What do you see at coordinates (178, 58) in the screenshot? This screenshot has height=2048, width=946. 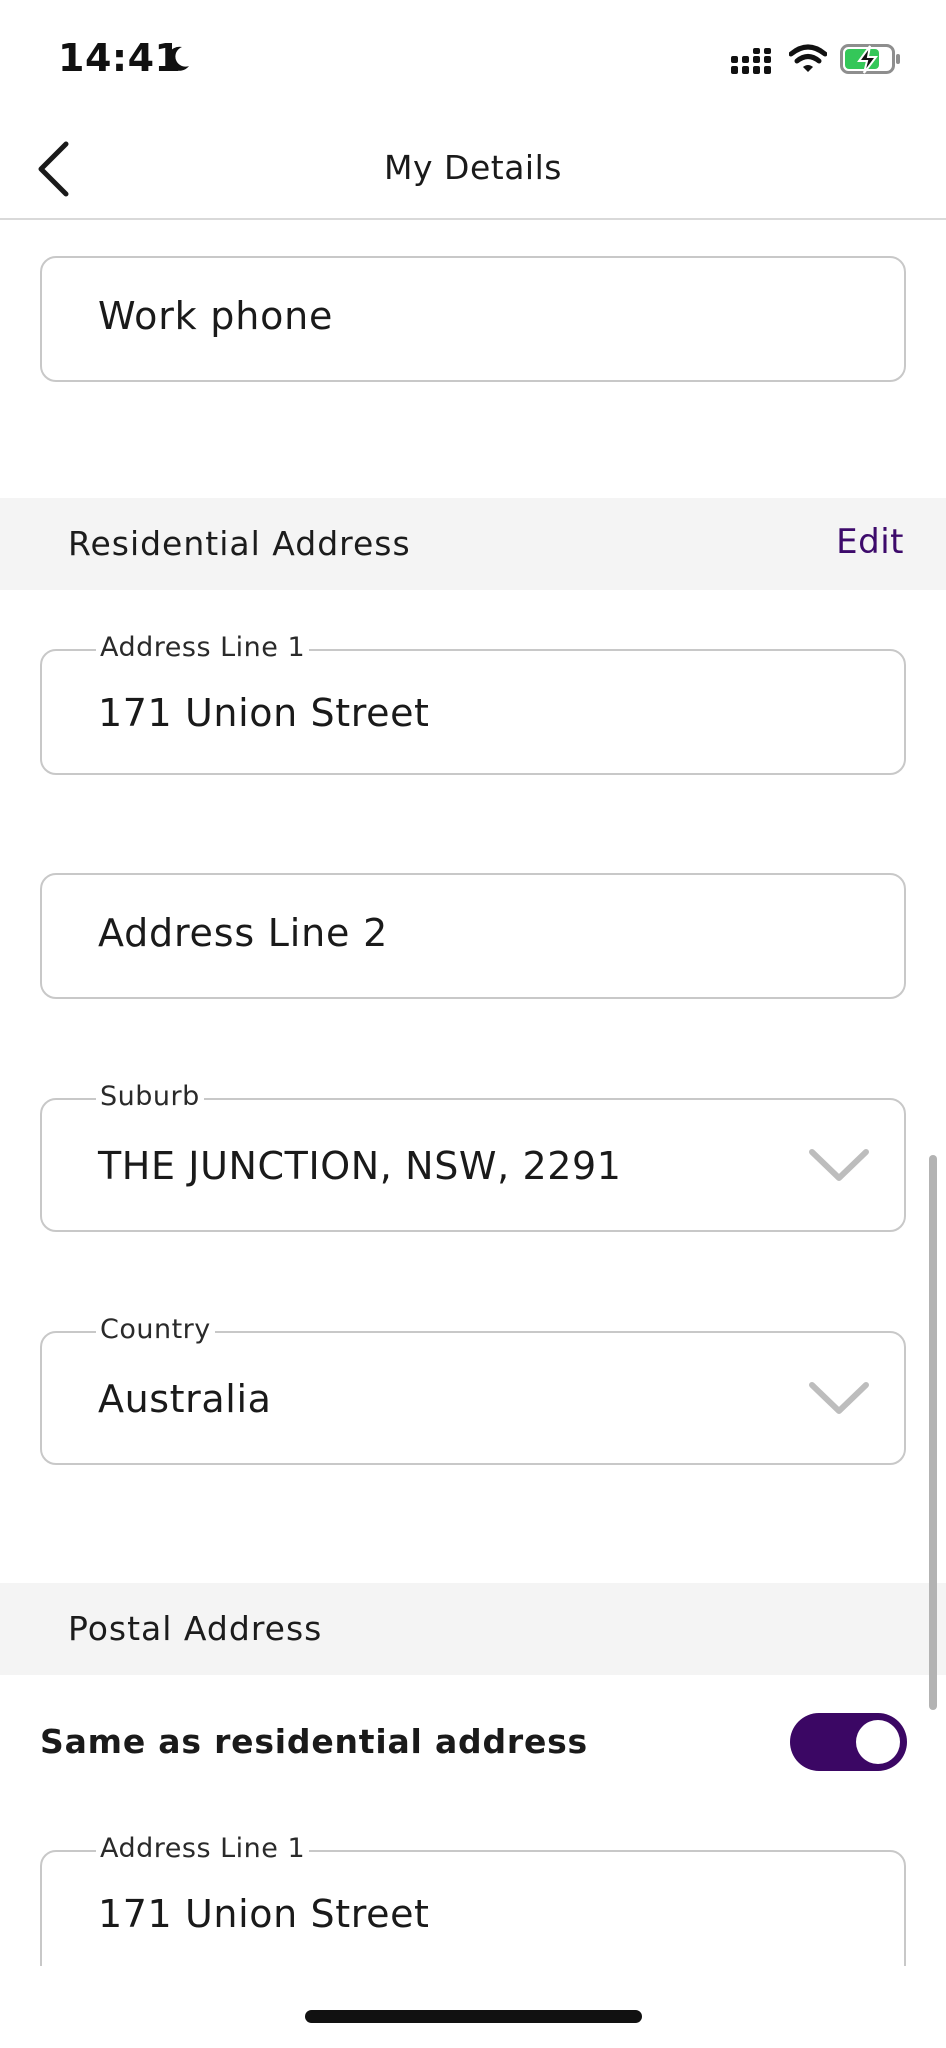 I see `moon-icon` at bounding box center [178, 58].